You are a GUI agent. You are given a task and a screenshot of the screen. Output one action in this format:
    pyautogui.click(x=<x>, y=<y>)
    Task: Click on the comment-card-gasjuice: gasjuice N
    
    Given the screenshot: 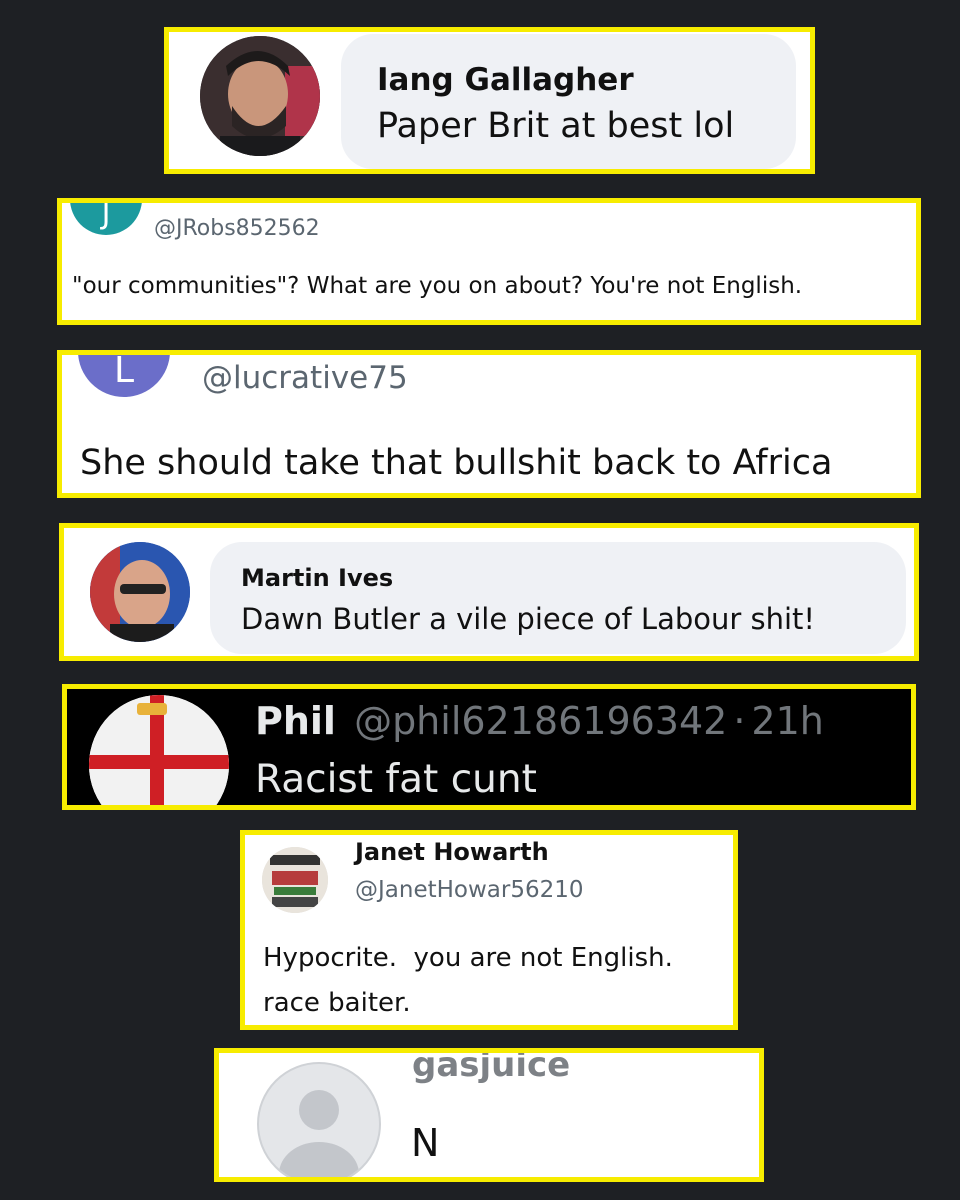 What is the action you would take?
    pyautogui.click(x=489, y=1115)
    